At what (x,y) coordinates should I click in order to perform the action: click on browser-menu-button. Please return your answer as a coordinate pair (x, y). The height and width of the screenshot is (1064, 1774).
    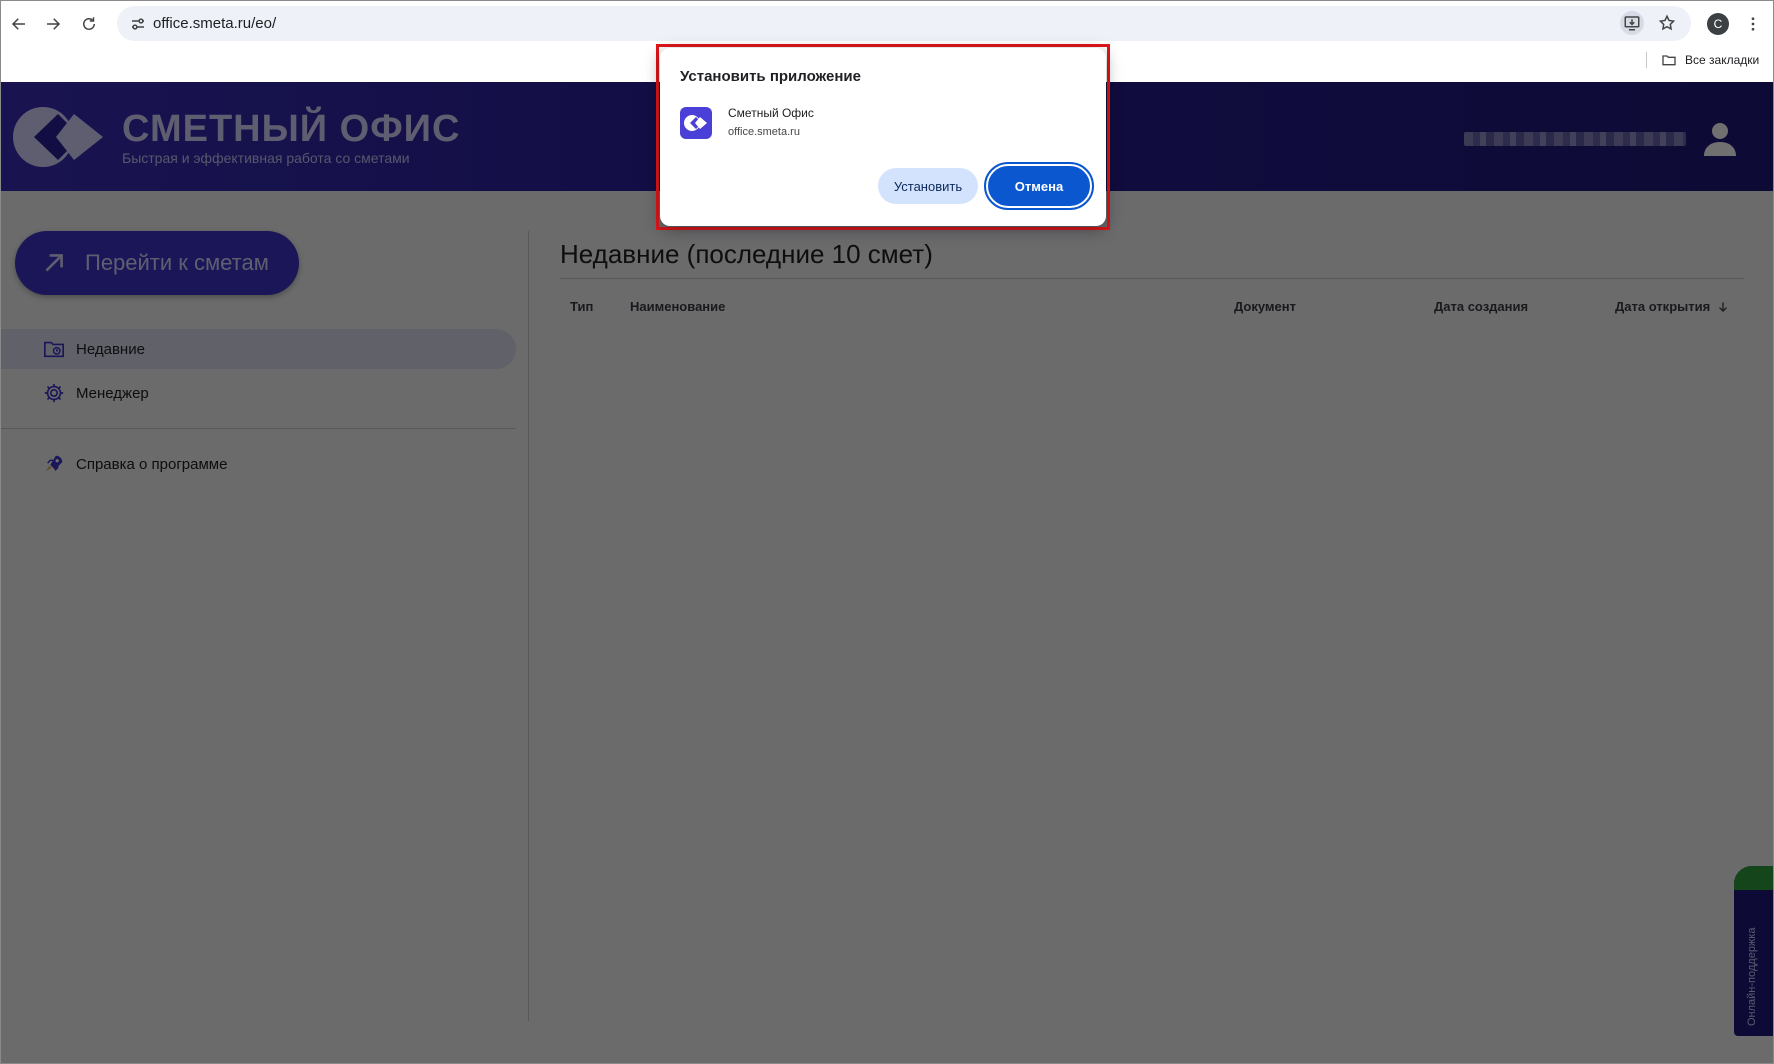
    Looking at the image, I should click on (1753, 24).